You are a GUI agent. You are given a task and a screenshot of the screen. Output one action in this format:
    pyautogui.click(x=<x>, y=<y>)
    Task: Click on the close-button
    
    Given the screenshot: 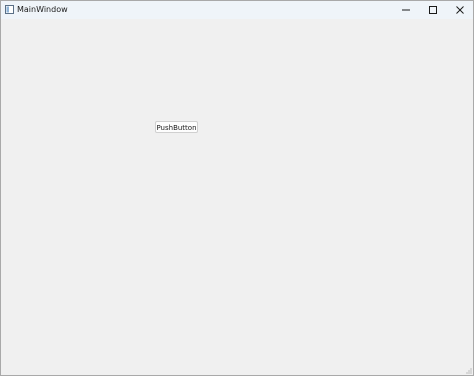 What is the action you would take?
    pyautogui.click(x=460, y=10)
    